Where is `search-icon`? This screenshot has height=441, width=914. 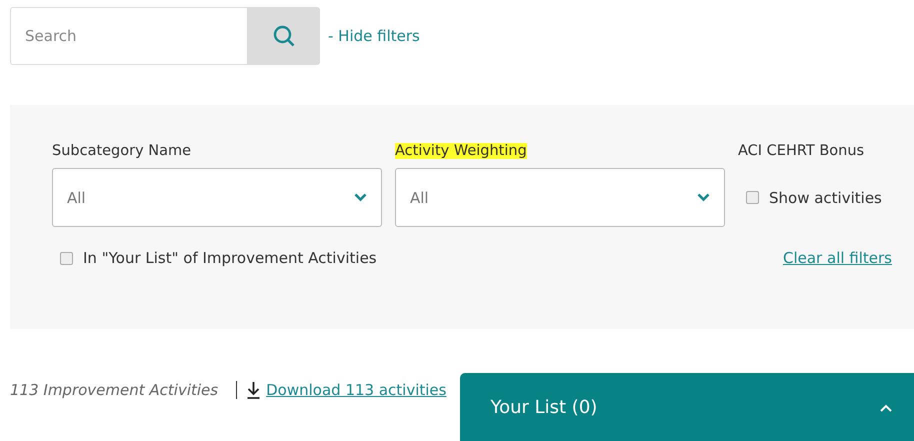 search-icon is located at coordinates (283, 36).